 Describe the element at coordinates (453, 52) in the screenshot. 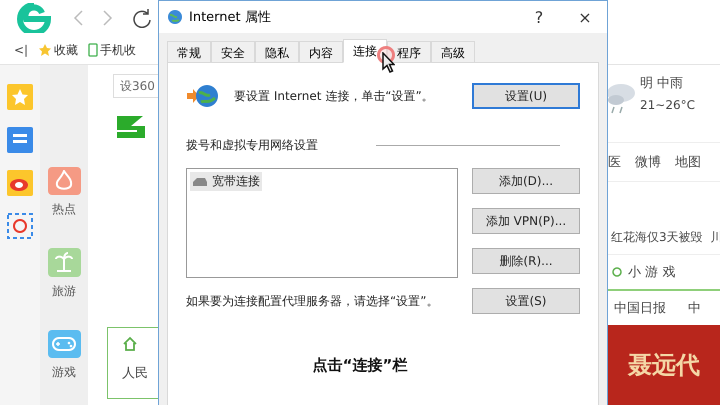

I see `tab: 高级` at that location.